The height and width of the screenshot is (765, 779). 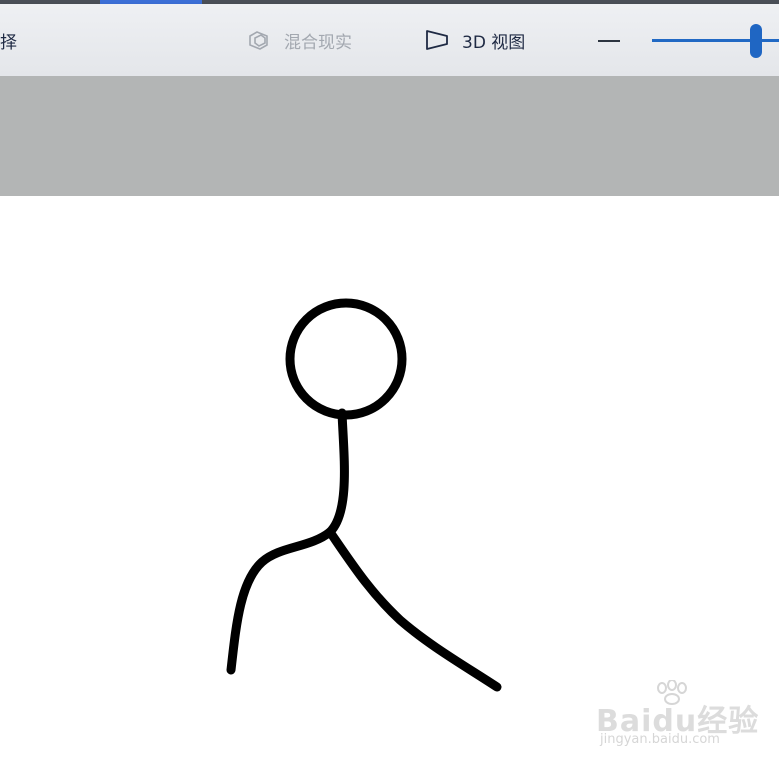 I want to click on 3d-view-label: 3D 视图, so click(x=494, y=42).